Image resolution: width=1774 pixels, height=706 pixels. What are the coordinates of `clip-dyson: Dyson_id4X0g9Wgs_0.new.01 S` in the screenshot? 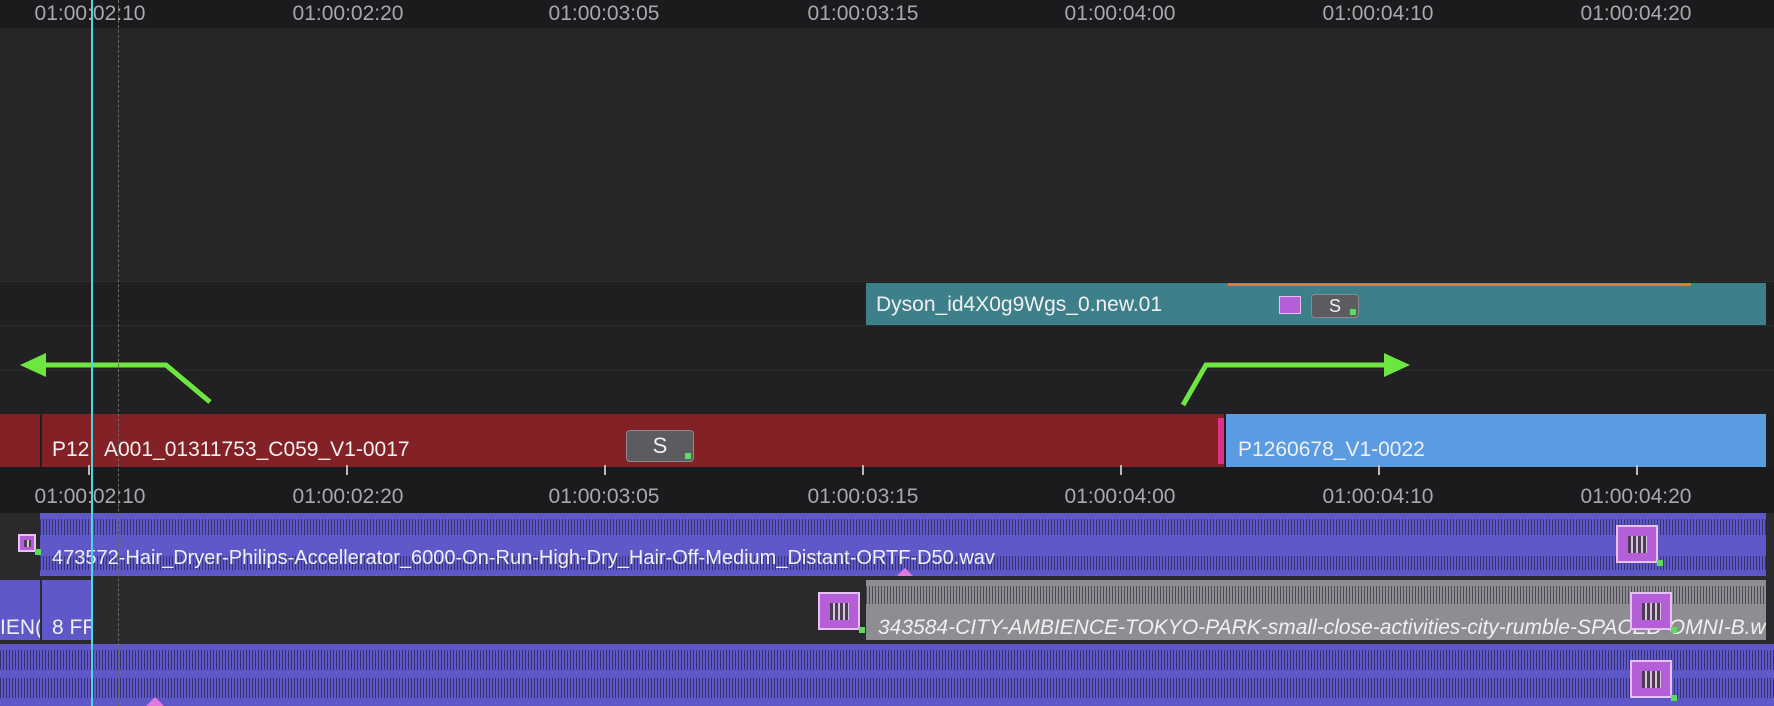 It's located at (1316, 304).